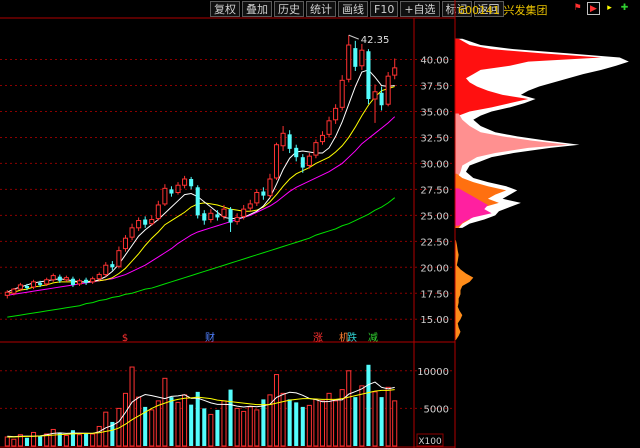  What do you see at coordinates (434, 268) in the screenshot?
I see `price-label: 20.00` at bounding box center [434, 268].